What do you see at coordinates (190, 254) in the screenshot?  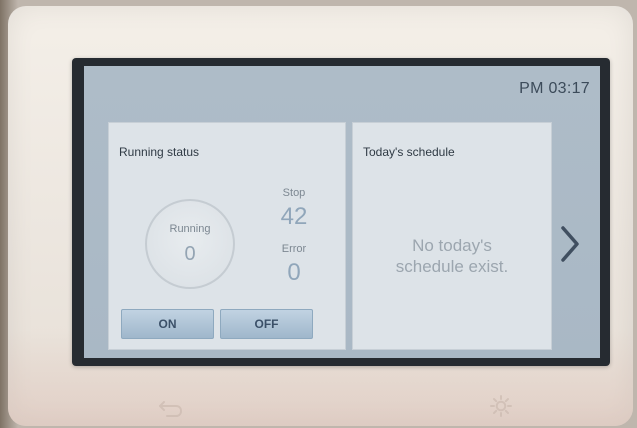 I see `running-count: 0` at bounding box center [190, 254].